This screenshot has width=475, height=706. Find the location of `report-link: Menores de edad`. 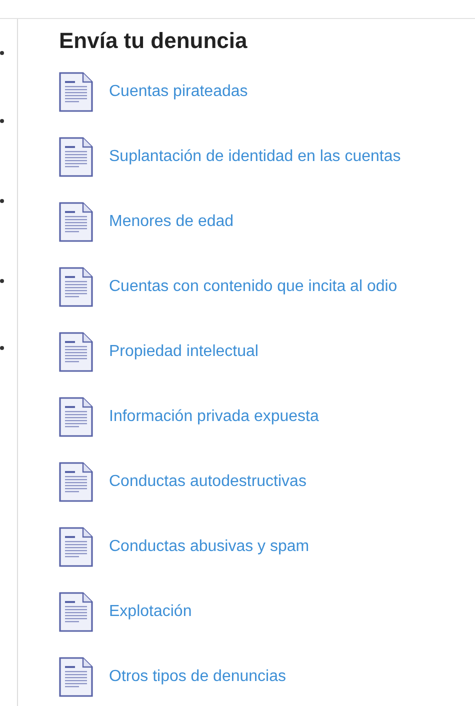

report-link: Menores de edad is located at coordinates (171, 222).